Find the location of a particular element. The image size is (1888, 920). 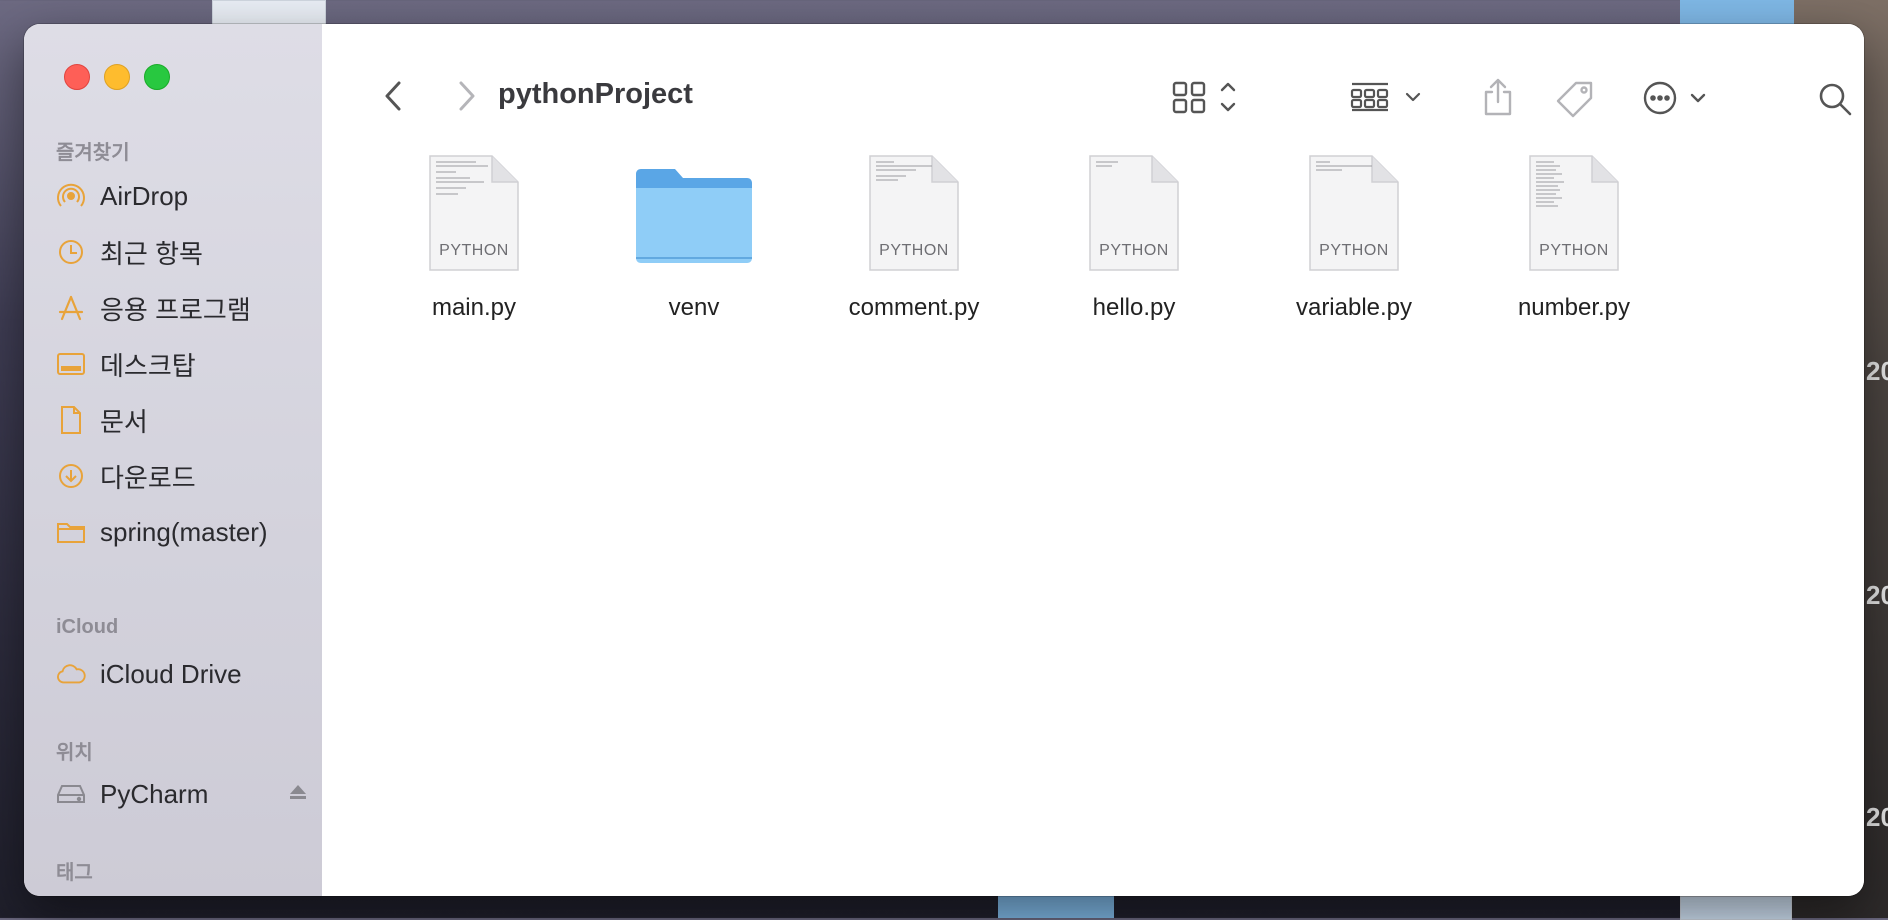

forward-button is located at coordinates (466, 98).